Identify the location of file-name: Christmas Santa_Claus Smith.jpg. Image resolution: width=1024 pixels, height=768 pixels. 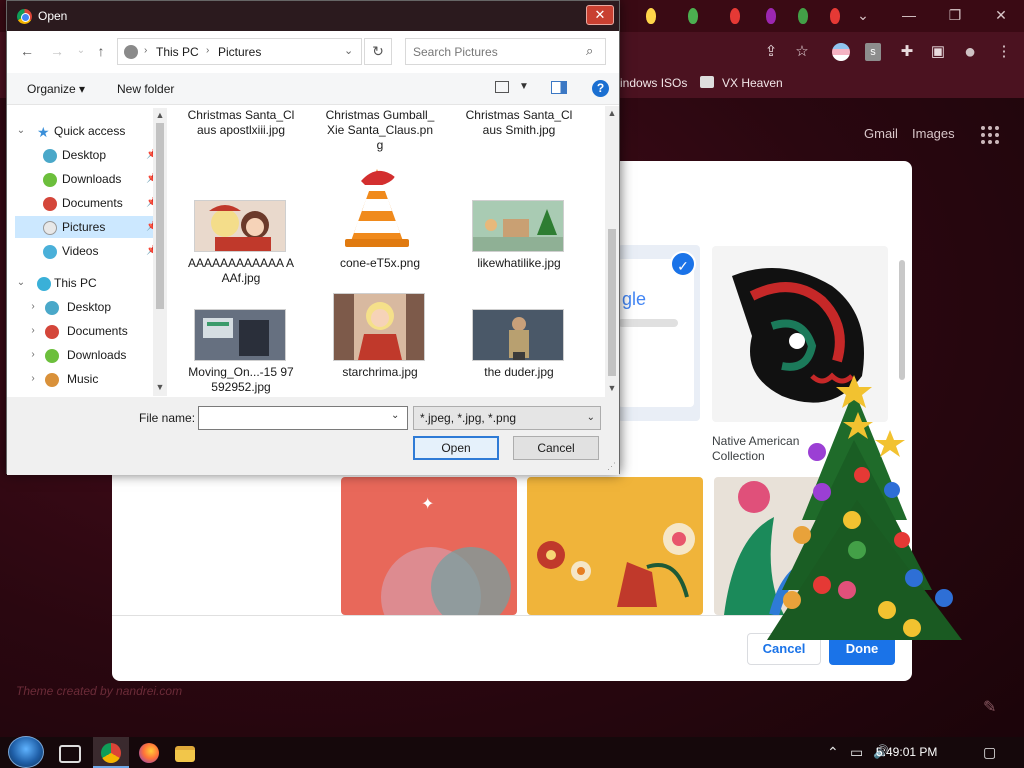
(519, 122).